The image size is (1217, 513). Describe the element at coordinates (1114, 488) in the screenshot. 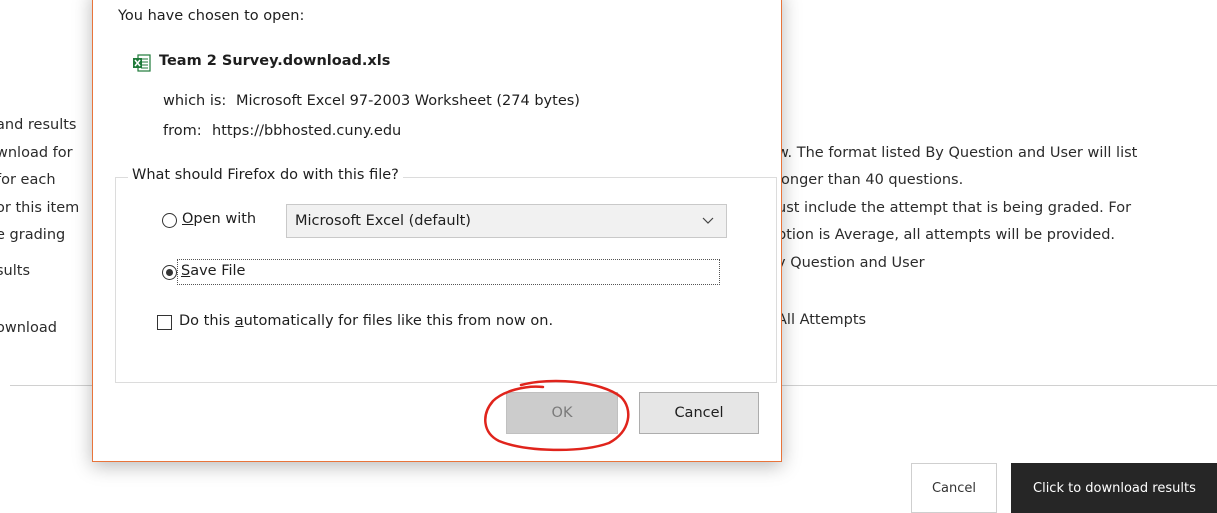

I see `download-results-button: Click to download results` at that location.